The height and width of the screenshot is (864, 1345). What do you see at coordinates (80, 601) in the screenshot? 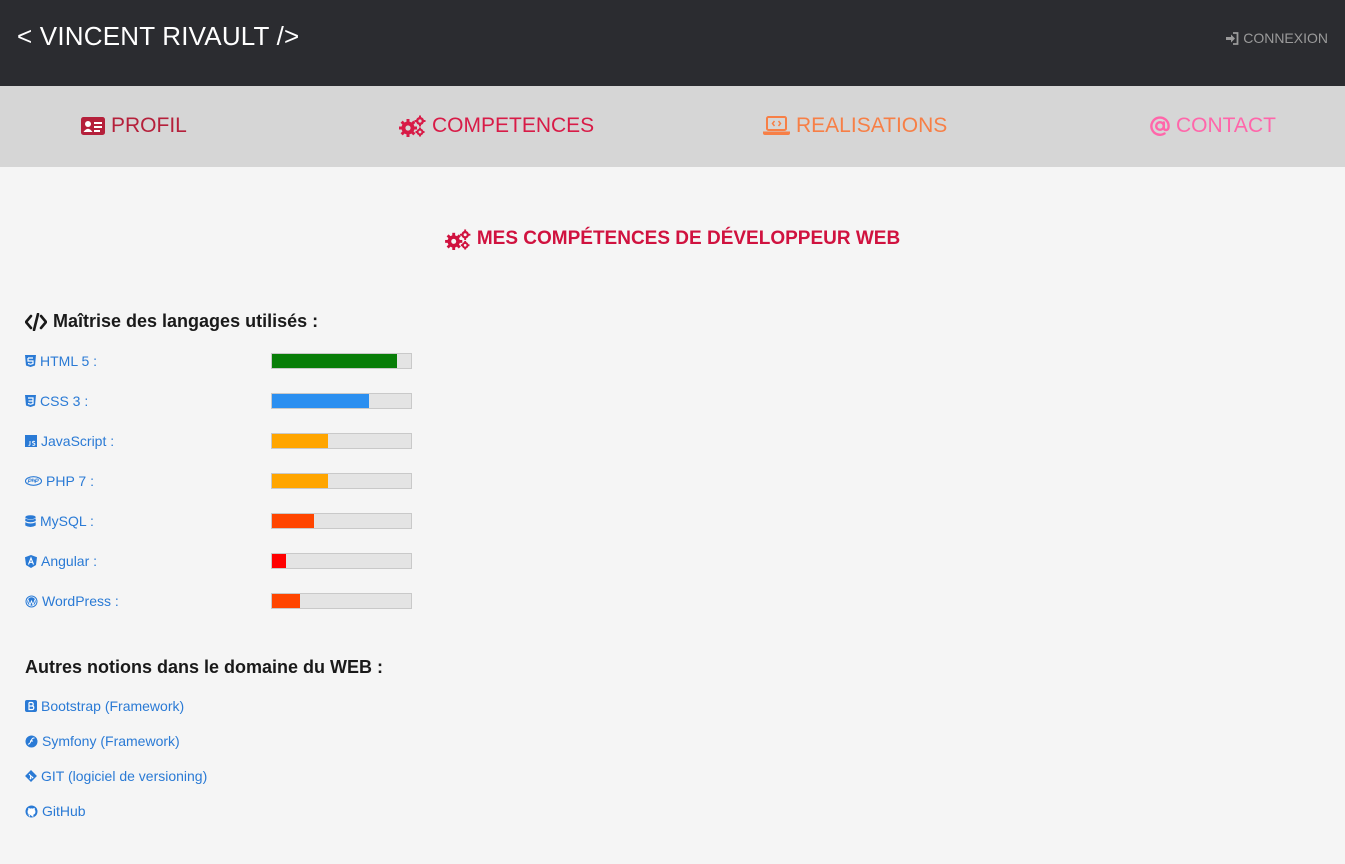
I see `skill-name: WordPress :` at bounding box center [80, 601].